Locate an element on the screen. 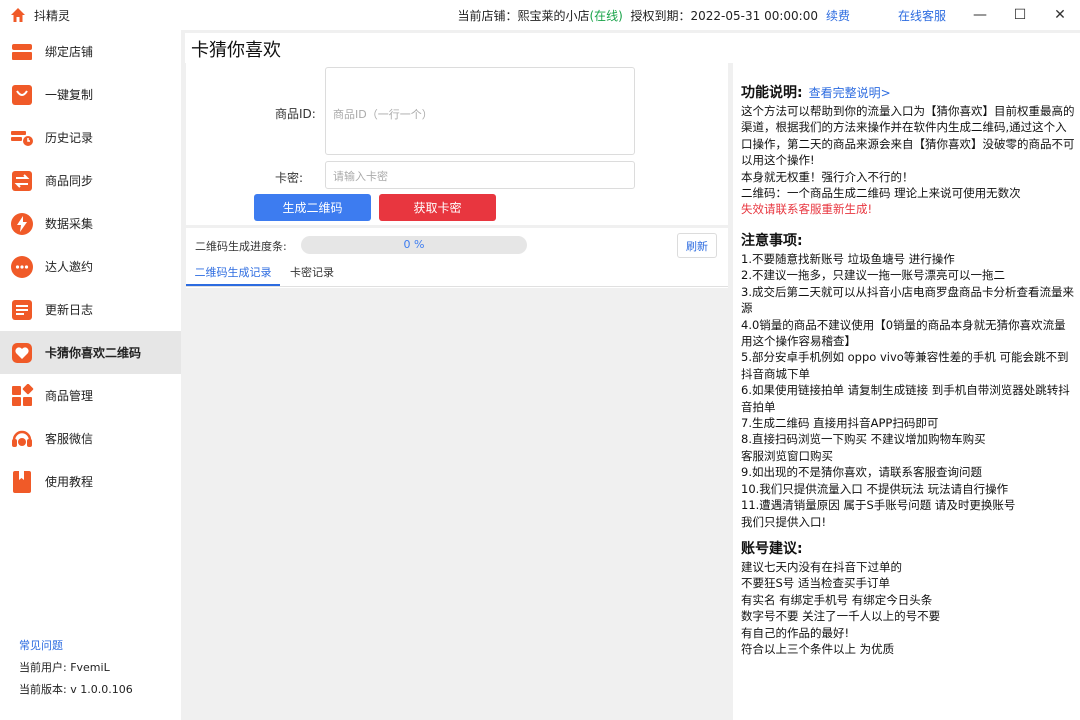  product-id-label: 商品ID: is located at coordinates (295, 114).